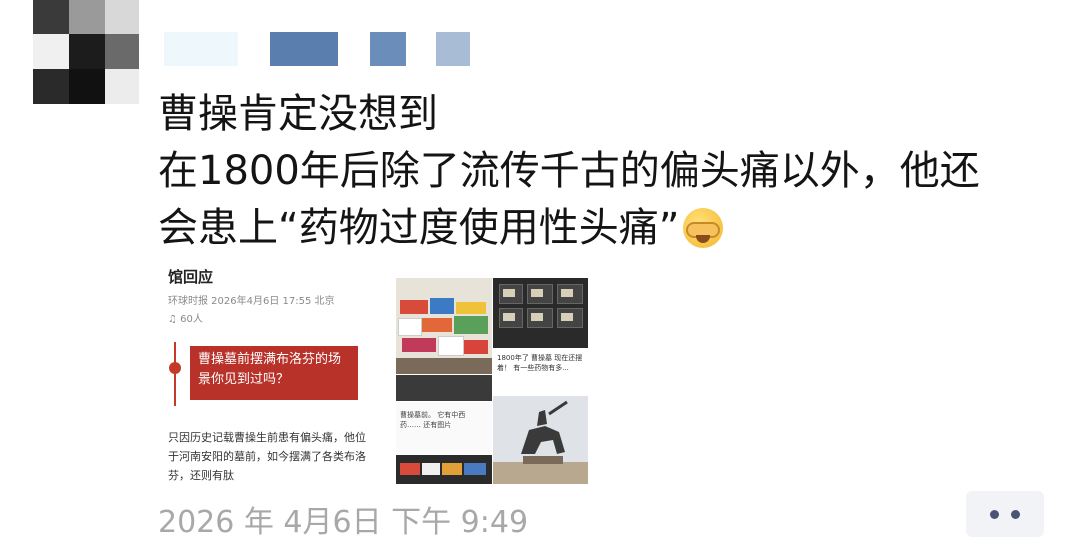 The height and width of the screenshot is (551, 1080). I want to click on article-reads: ♫ 60人, so click(185, 317).